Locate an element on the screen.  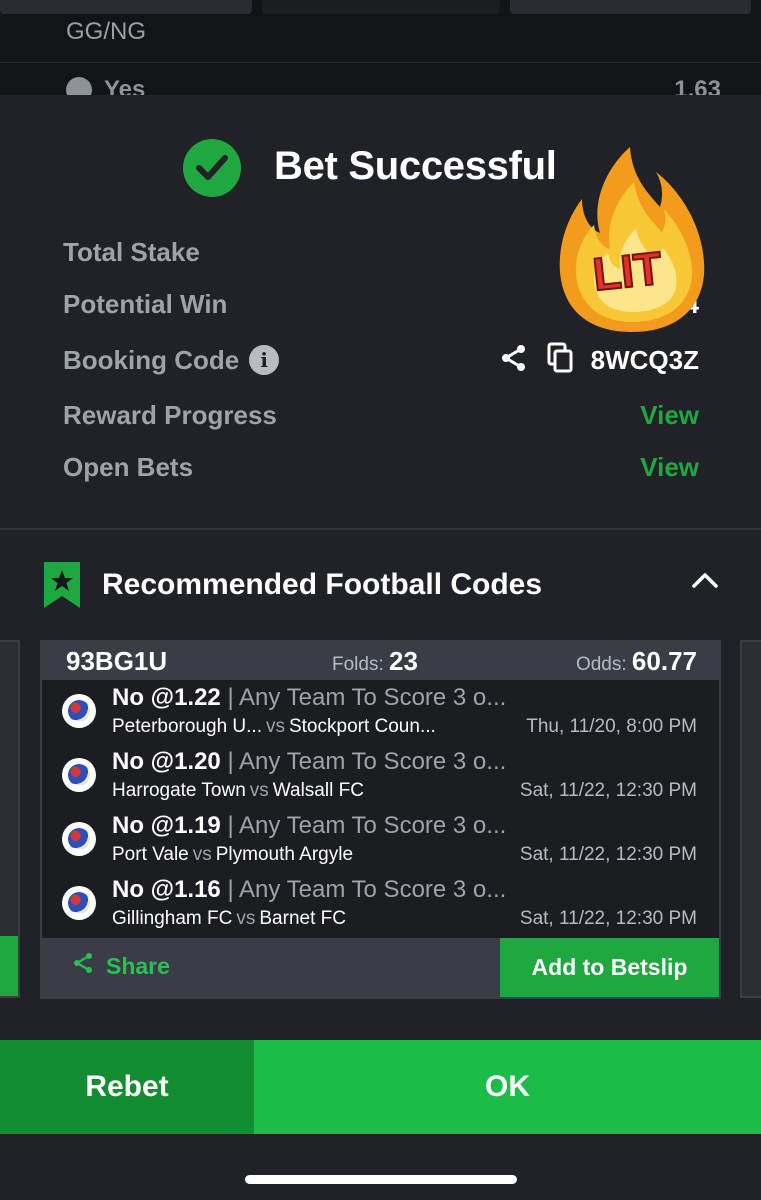
background-page: GG/NG Yes 1.63 is located at coordinates (380, 51).